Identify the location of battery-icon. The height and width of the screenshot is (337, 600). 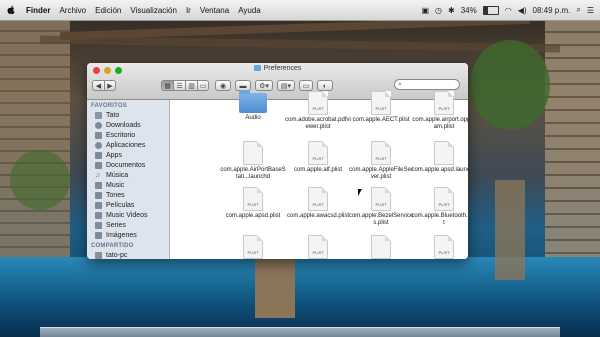
(490, 10).